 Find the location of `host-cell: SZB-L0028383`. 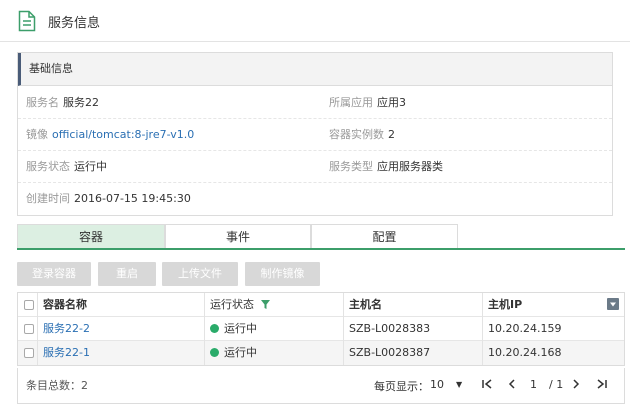

host-cell: SZB-L0028383 is located at coordinates (390, 328).